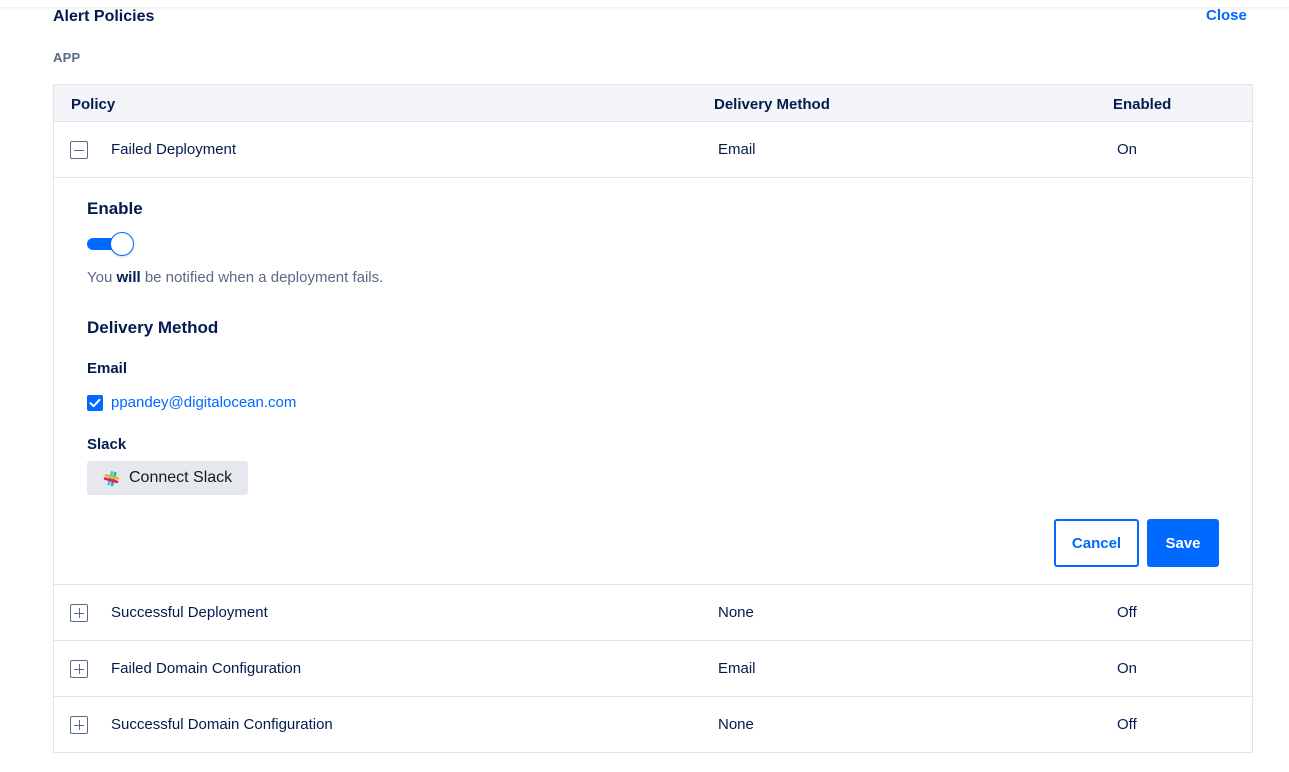 This screenshot has height=772, width=1289. I want to click on table-header: Policy Delivery Method Enabled, so click(653, 103).